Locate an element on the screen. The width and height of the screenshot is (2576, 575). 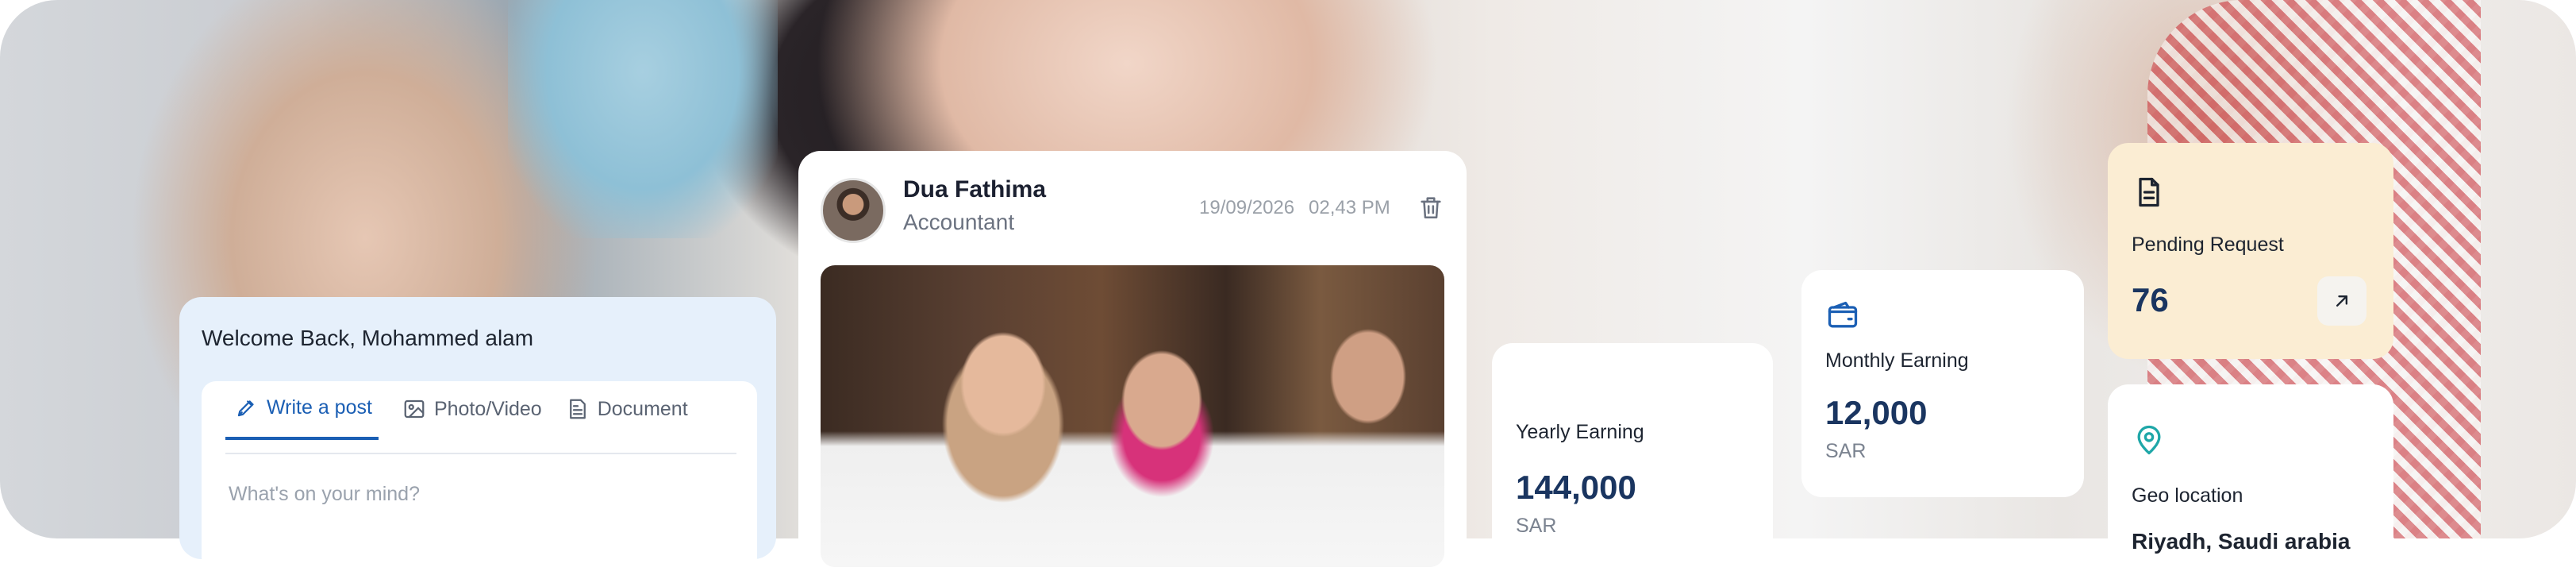
avatar is located at coordinates (853, 210).